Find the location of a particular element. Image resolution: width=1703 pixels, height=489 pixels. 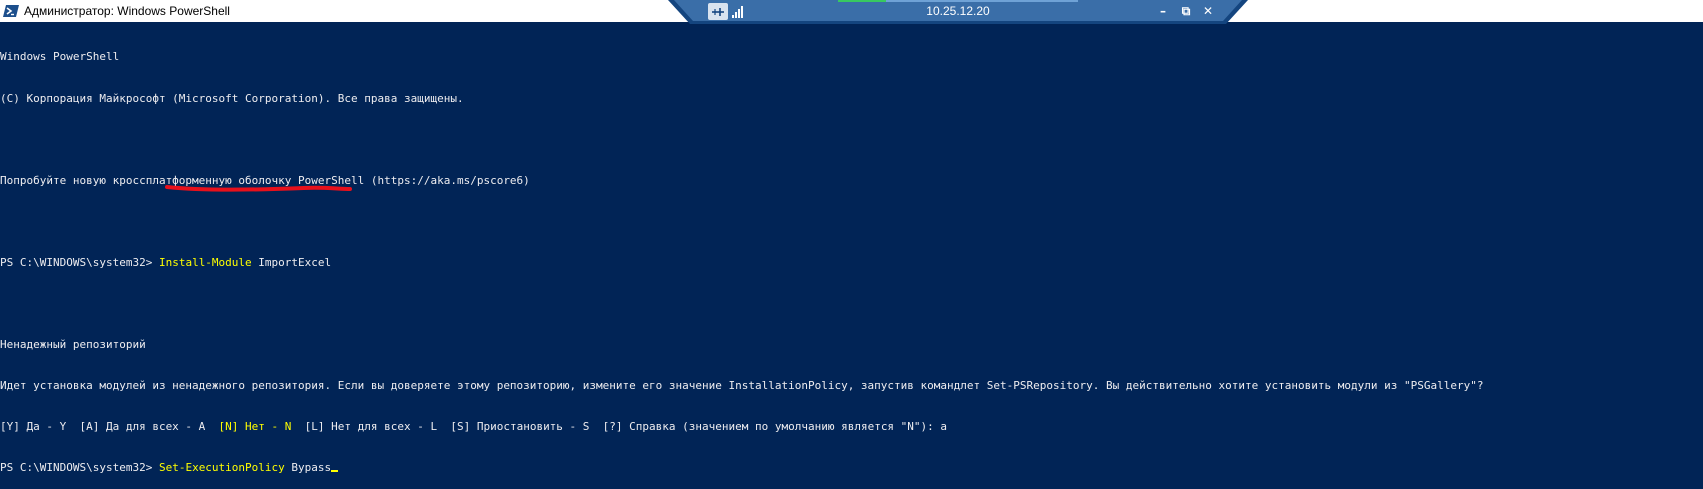

rdp-connection-bar: 10.25.12.20 – ⧉ ✕ is located at coordinates (958, 12).